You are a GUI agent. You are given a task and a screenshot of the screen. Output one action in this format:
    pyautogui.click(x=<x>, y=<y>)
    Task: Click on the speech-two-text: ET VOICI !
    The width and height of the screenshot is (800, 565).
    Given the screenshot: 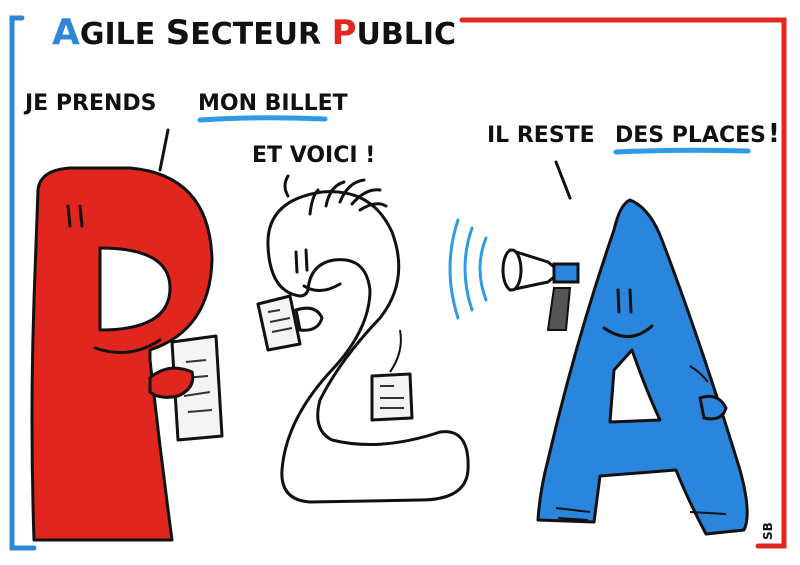 What is the action you would take?
    pyautogui.click(x=313, y=155)
    